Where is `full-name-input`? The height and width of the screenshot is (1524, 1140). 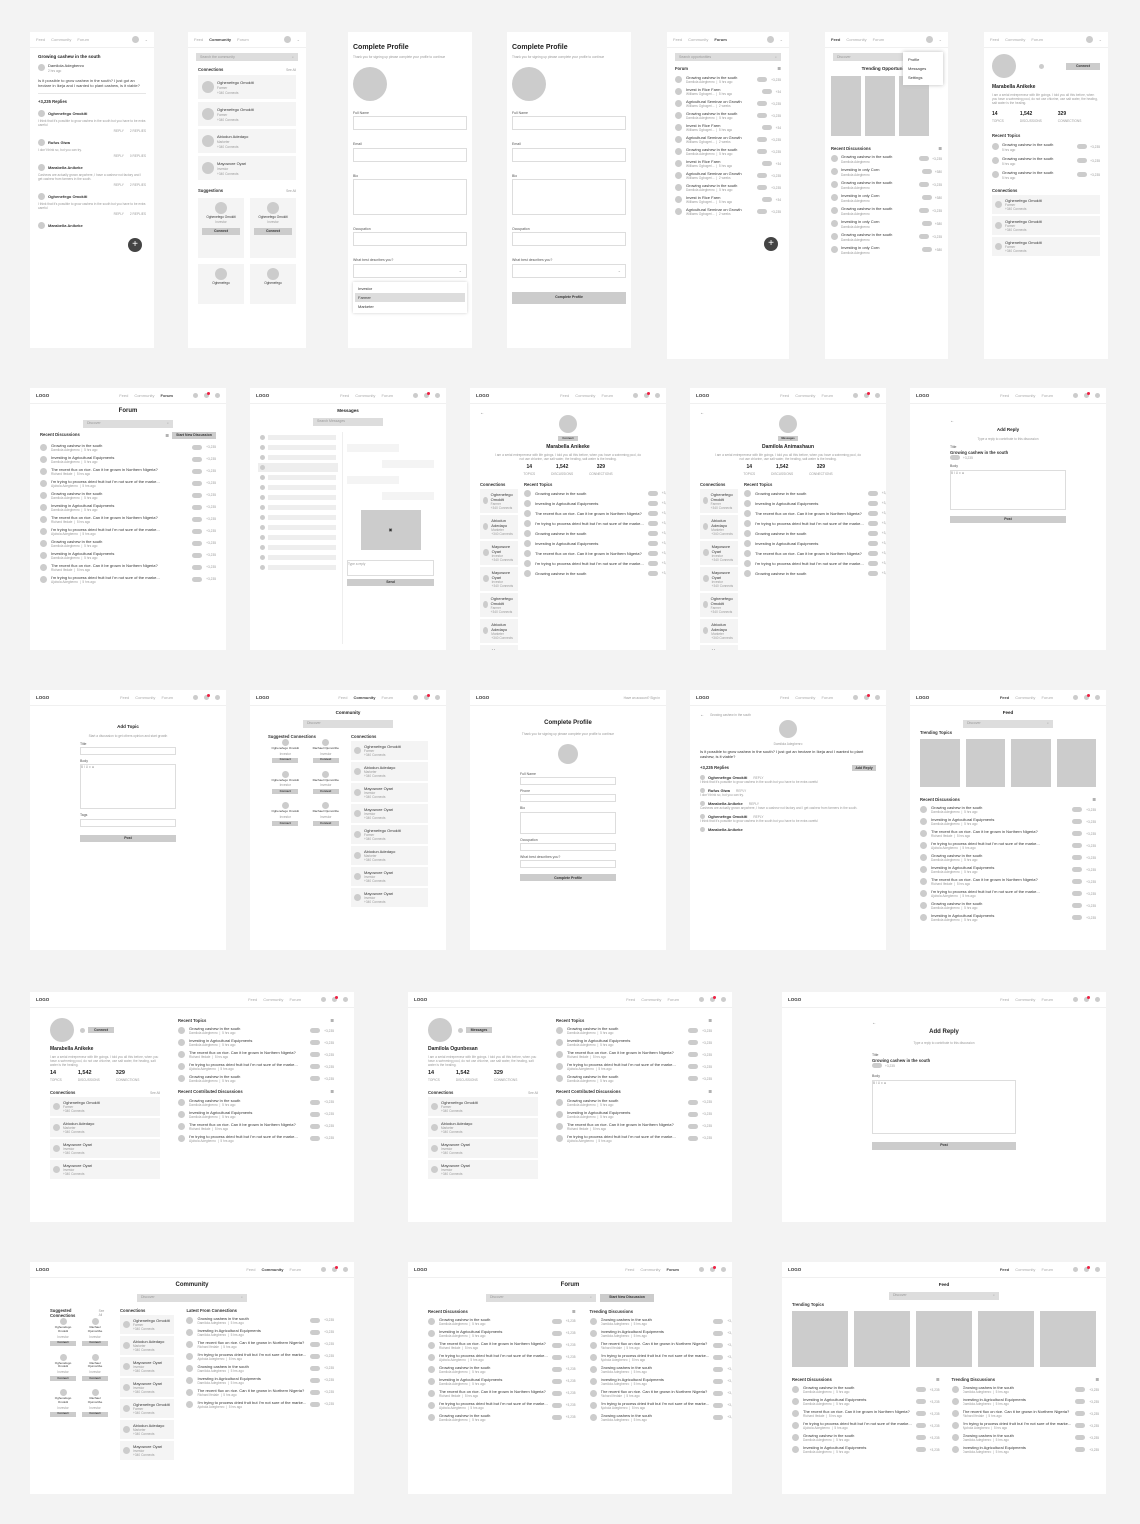 full-name-input is located at coordinates (569, 123).